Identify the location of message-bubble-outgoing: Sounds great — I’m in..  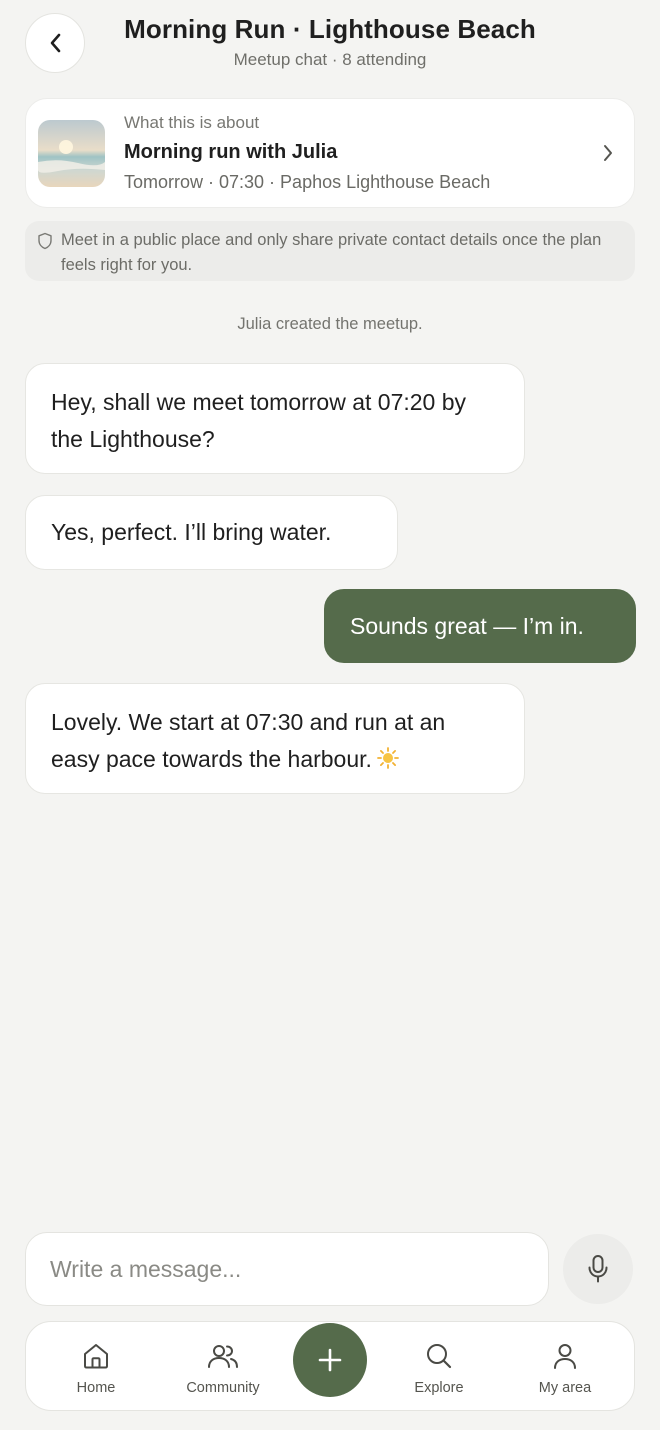
(480, 626).